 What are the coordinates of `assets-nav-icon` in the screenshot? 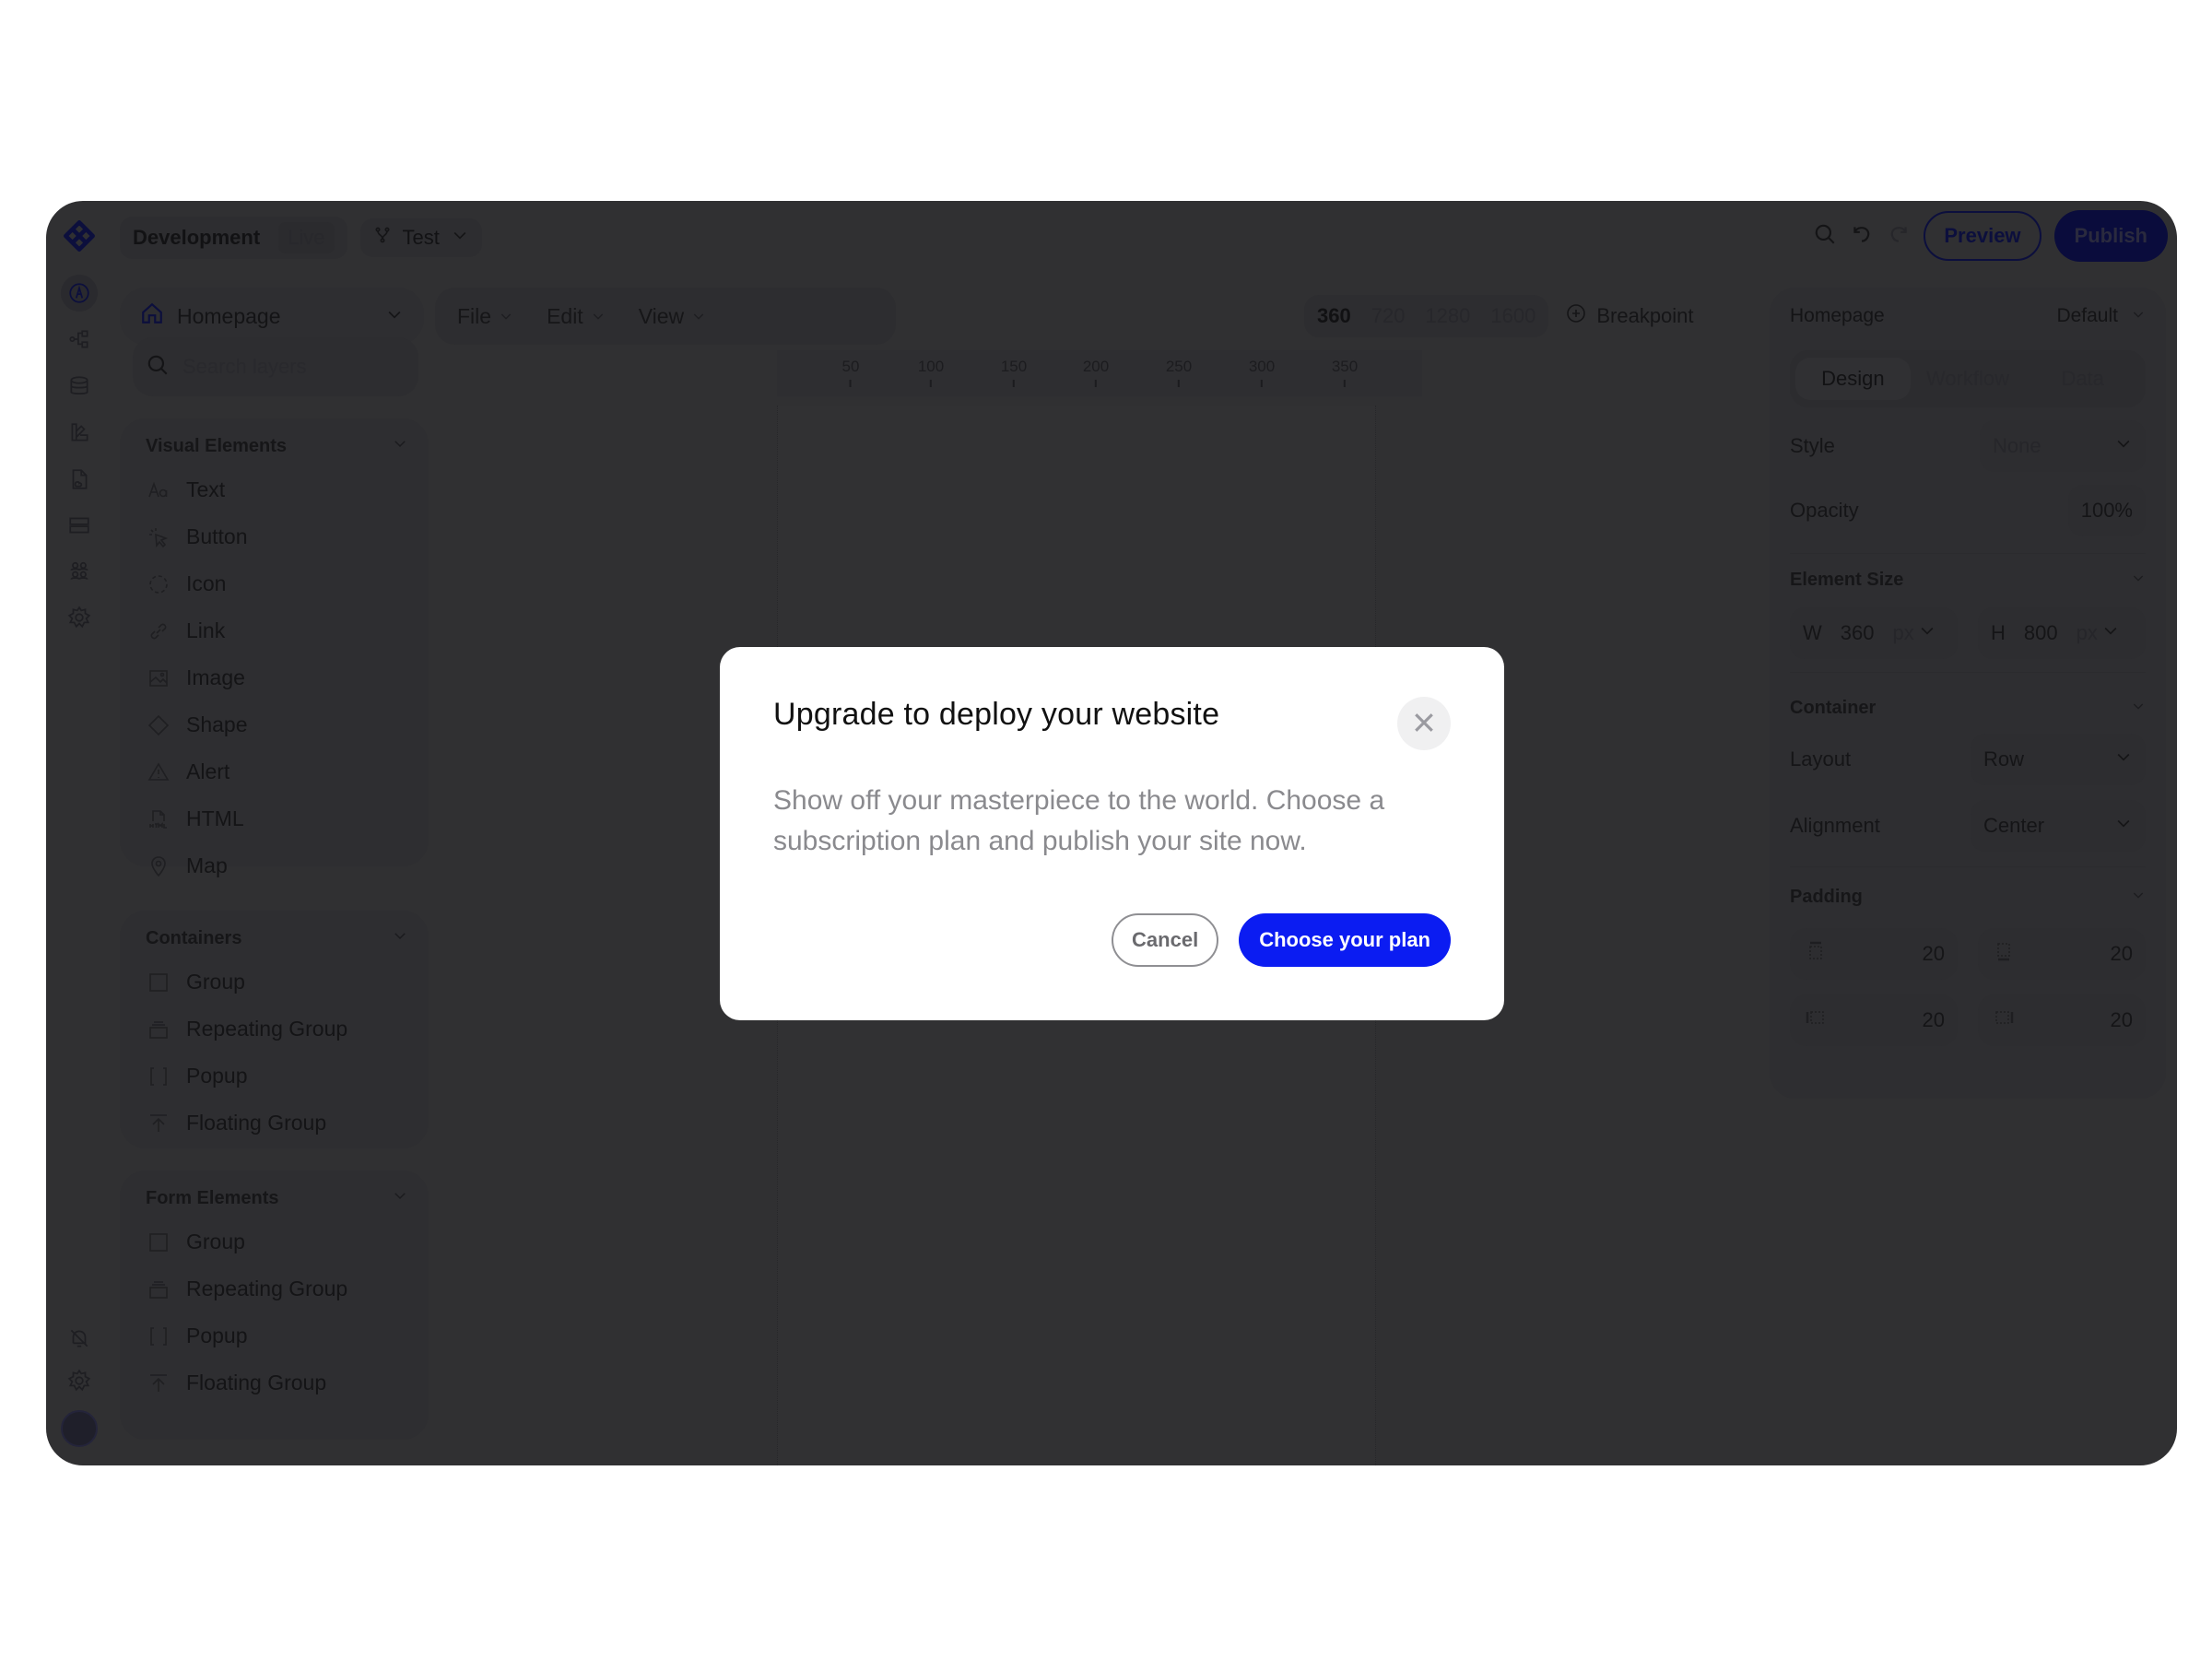 It's located at (79, 479).